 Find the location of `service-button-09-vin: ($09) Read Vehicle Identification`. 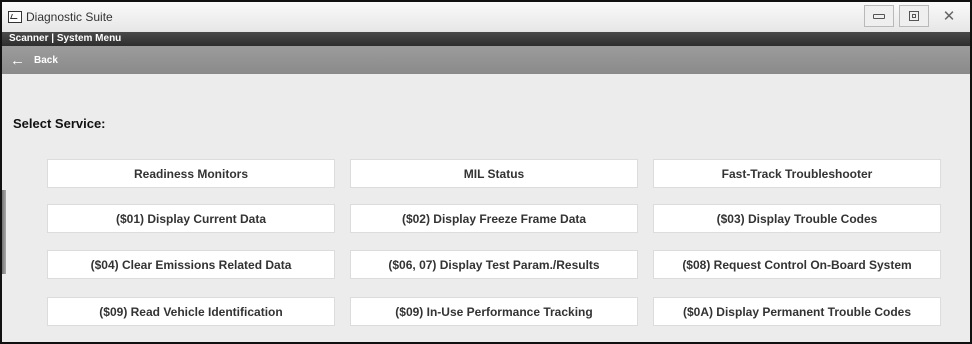

service-button-09-vin: ($09) Read Vehicle Identification is located at coordinates (191, 311).